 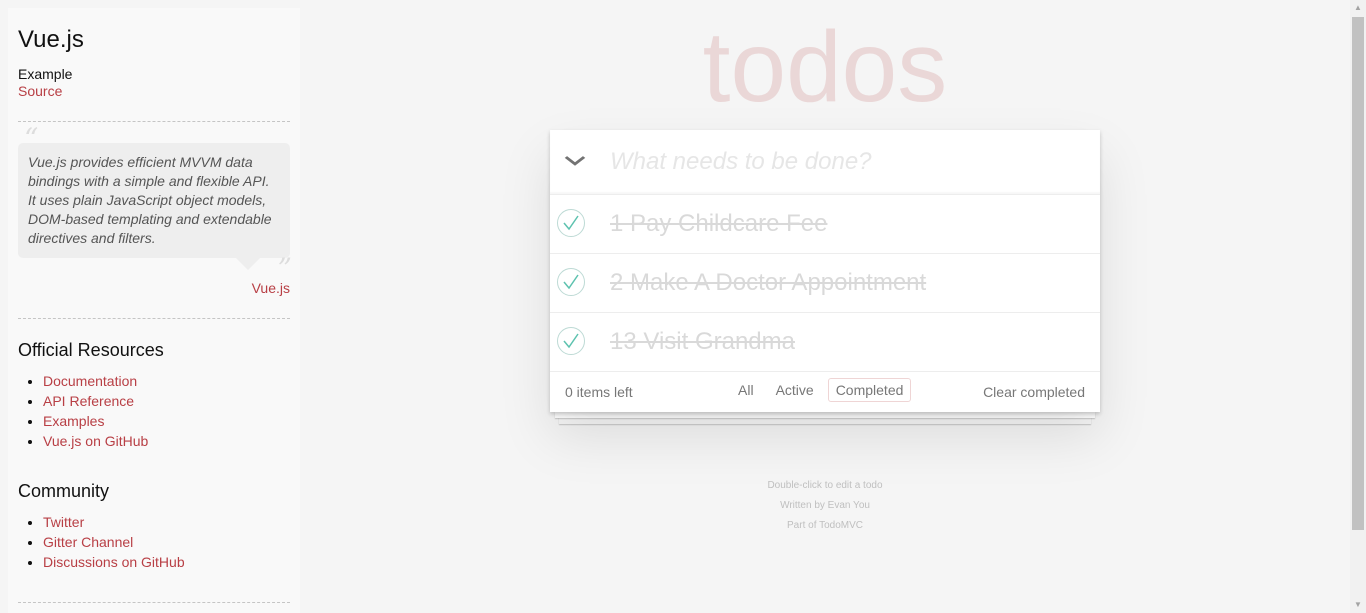 I want to click on info-author: Written by Evan You, so click(x=825, y=505).